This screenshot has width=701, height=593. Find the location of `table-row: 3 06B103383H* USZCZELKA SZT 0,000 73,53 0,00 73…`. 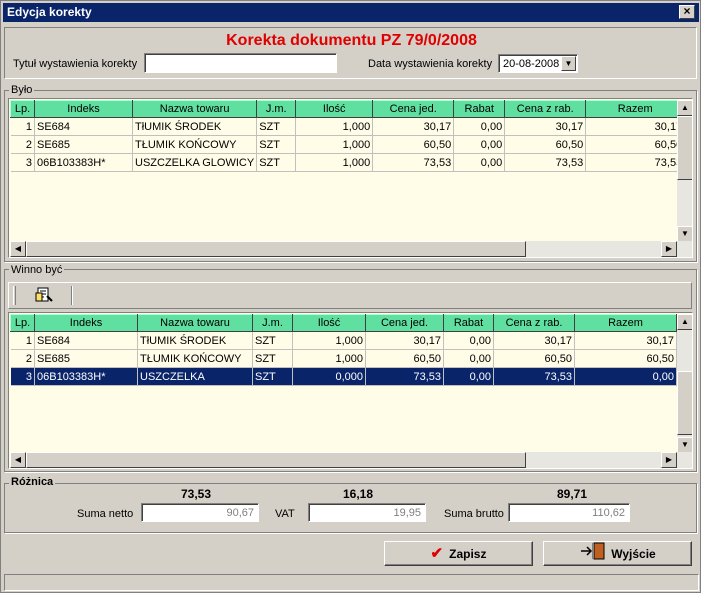

table-row: 3 06B103383H* USZCZELKA SZT 0,000 73,53 0,00 73… is located at coordinates (343, 376).